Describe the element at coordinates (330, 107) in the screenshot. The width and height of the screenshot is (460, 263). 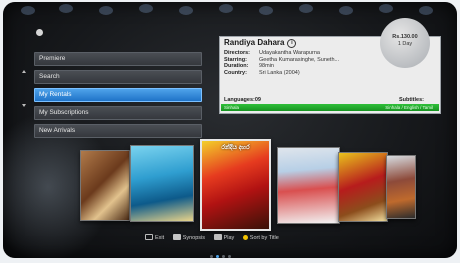
I see `language-bar: Sinhala Sinhala / English / Tamil` at that location.